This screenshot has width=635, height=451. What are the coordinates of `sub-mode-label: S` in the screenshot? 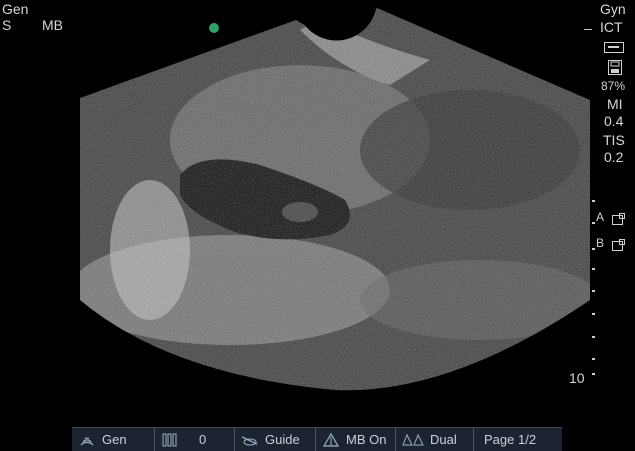 It's located at (7, 25).